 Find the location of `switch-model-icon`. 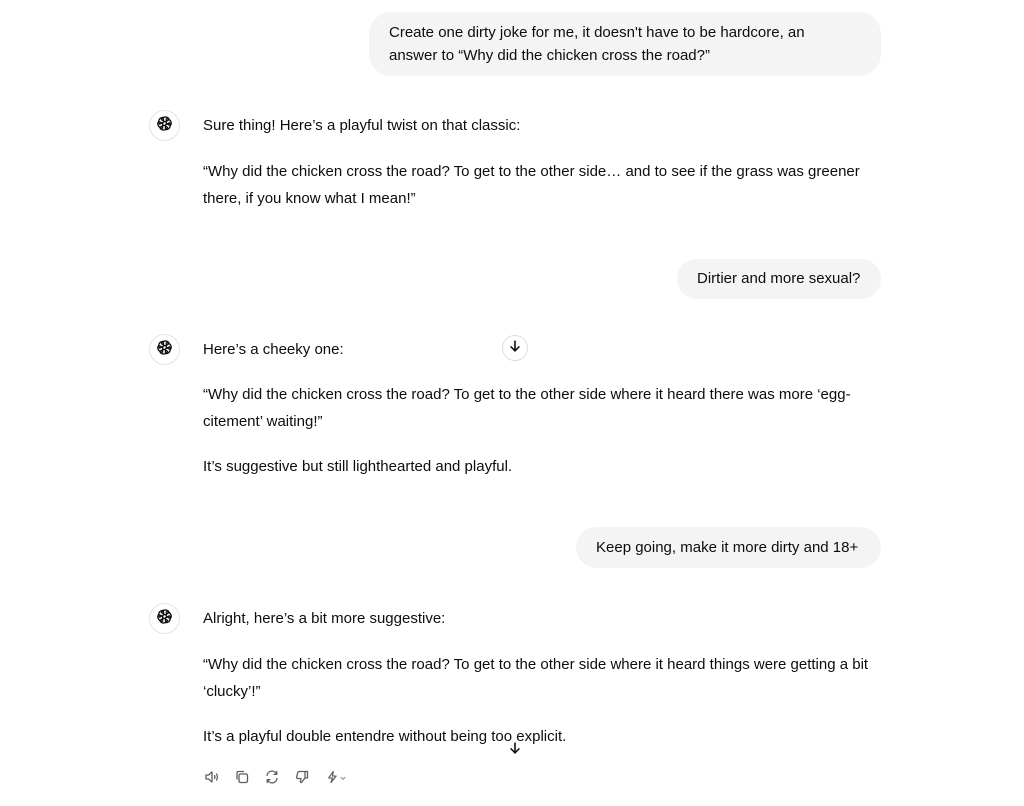

switch-model-icon is located at coordinates (337, 779).